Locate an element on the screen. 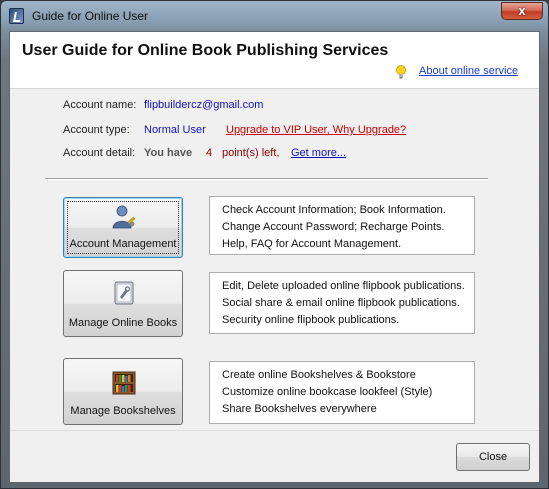 This screenshot has height=489, width=549. manage-bookshelves-button: Manage Bookshelves is located at coordinates (123, 391).